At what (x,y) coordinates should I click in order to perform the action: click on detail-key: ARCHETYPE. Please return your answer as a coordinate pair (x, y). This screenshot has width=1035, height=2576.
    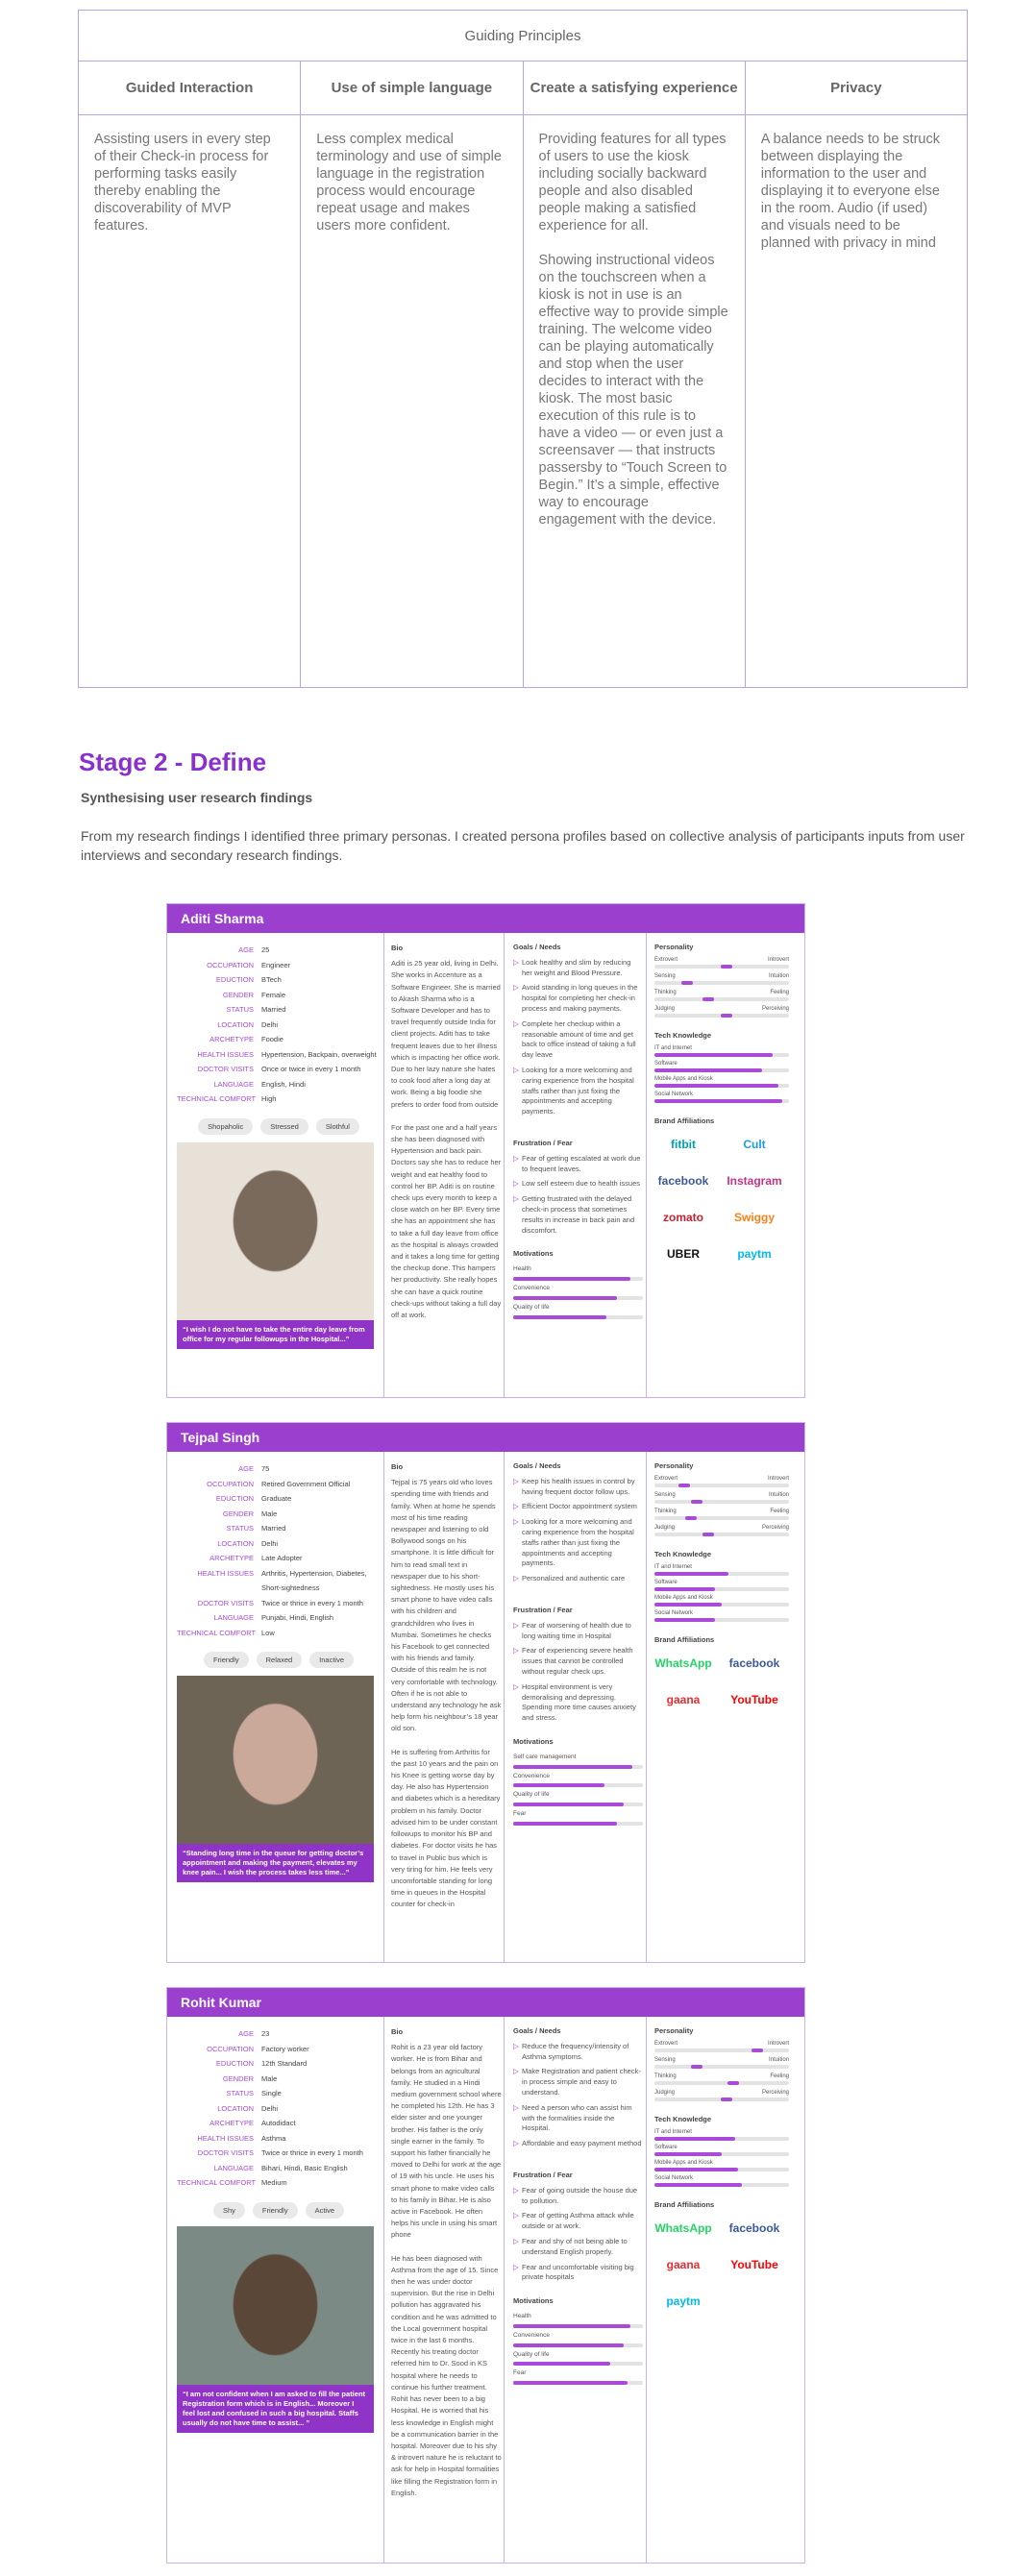
    Looking at the image, I should click on (231, 1039).